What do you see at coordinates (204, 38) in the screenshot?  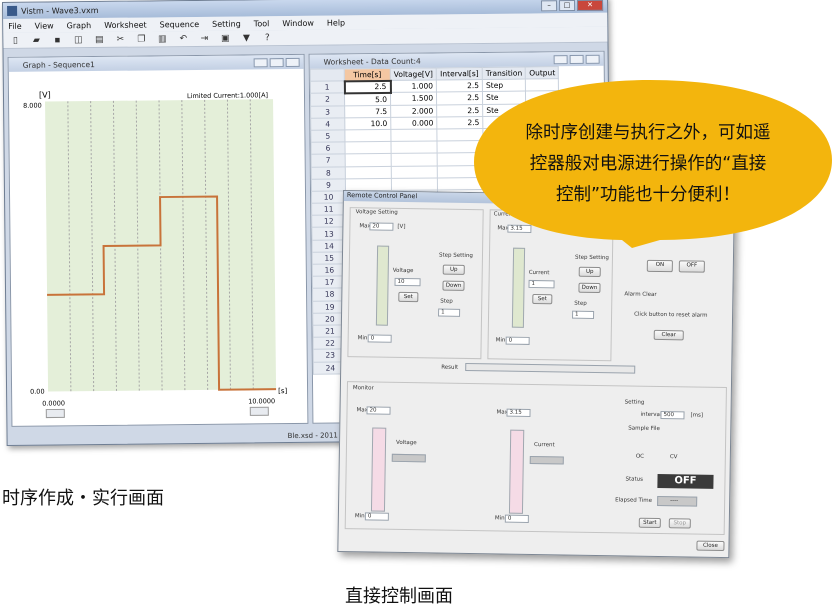 I see `run-icon: ⇥` at bounding box center [204, 38].